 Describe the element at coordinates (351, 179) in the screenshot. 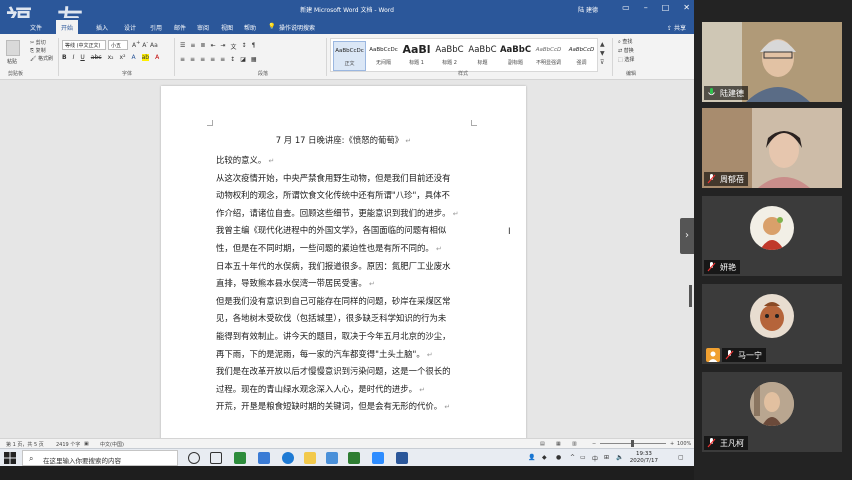

I see `document-line: 从这次疫情开始，中央严禁食用野生动物，但是我们目前还没有` at that location.